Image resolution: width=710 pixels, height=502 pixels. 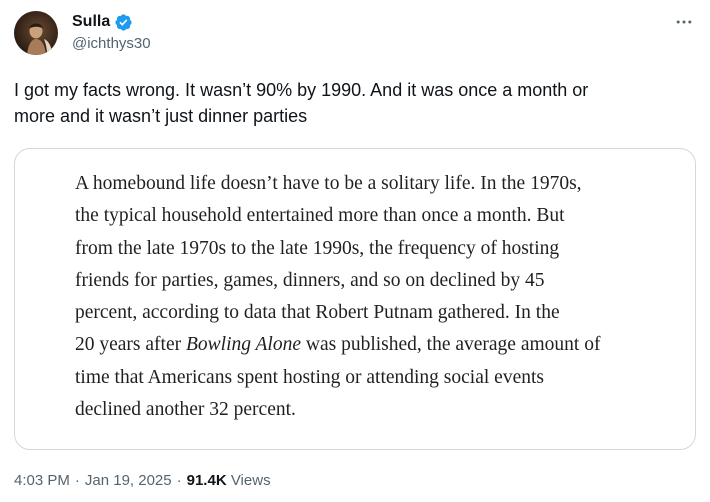 I want to click on more-options-button, so click(x=684, y=22).